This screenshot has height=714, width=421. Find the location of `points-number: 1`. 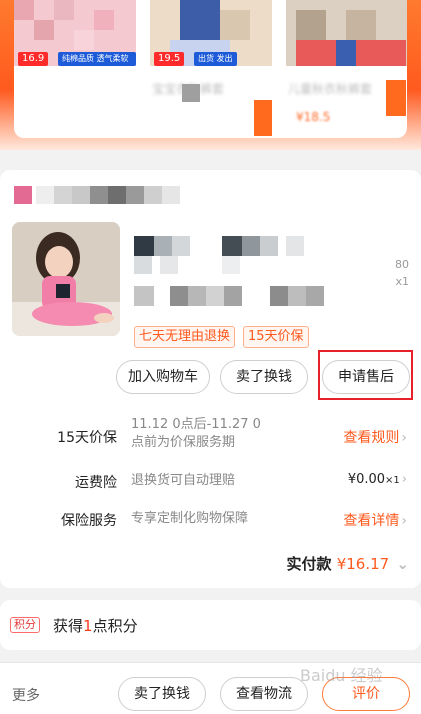

points-number: 1 is located at coordinates (88, 626).